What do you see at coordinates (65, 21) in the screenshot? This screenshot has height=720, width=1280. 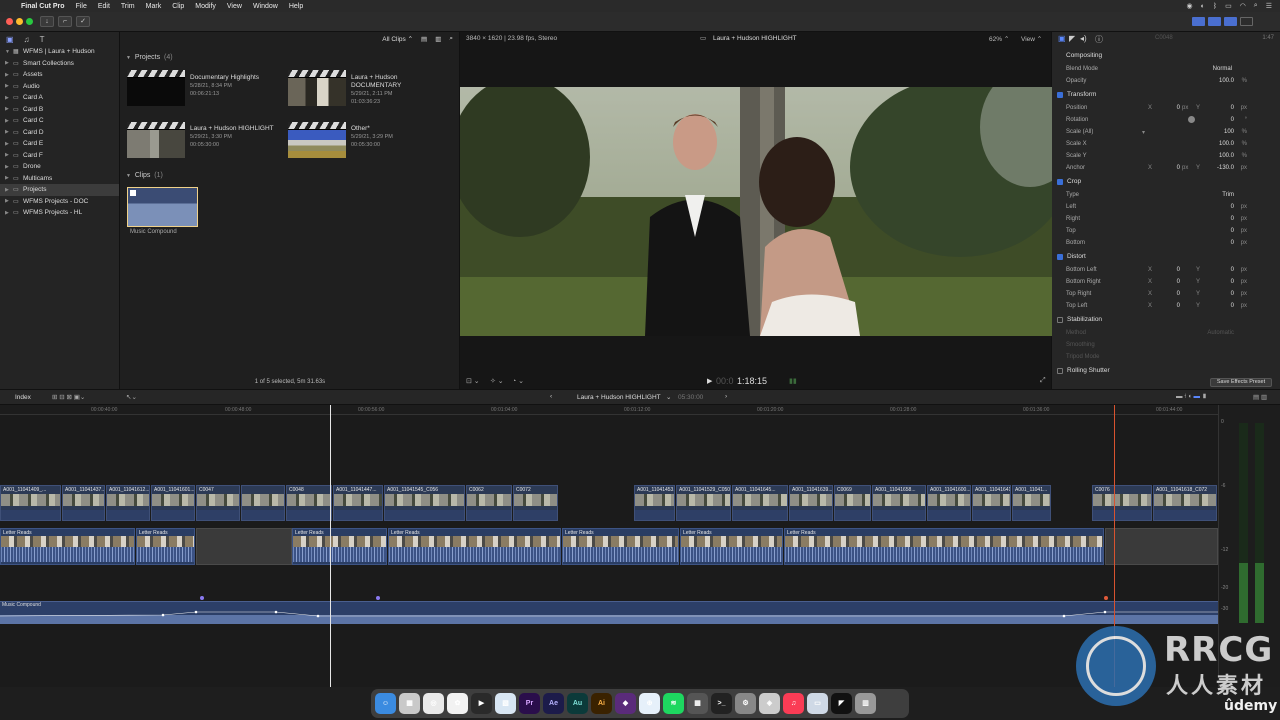 I see `keyword-button: ⌐` at bounding box center [65, 21].